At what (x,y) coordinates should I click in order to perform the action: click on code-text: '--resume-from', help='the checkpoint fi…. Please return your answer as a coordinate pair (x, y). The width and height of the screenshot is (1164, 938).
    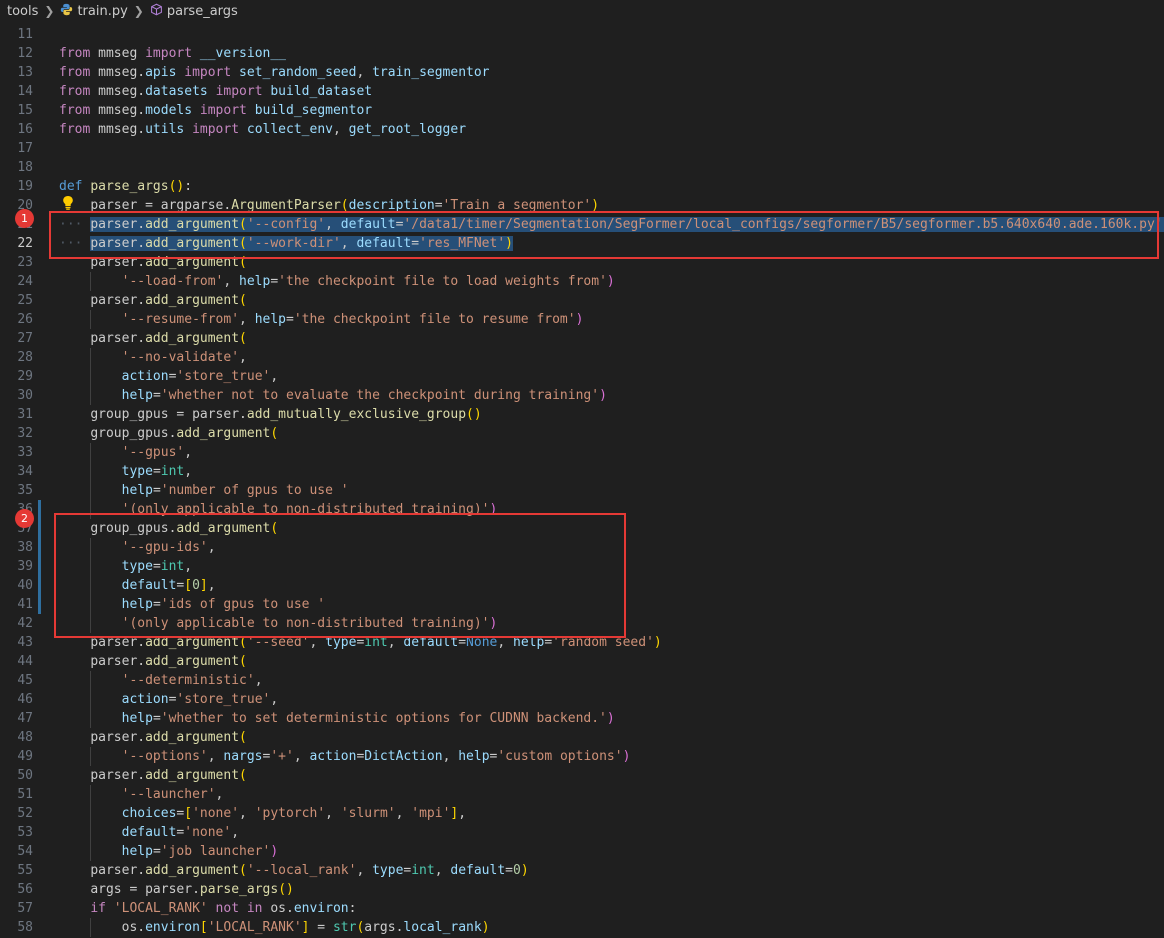
    Looking at the image, I should click on (321, 319).